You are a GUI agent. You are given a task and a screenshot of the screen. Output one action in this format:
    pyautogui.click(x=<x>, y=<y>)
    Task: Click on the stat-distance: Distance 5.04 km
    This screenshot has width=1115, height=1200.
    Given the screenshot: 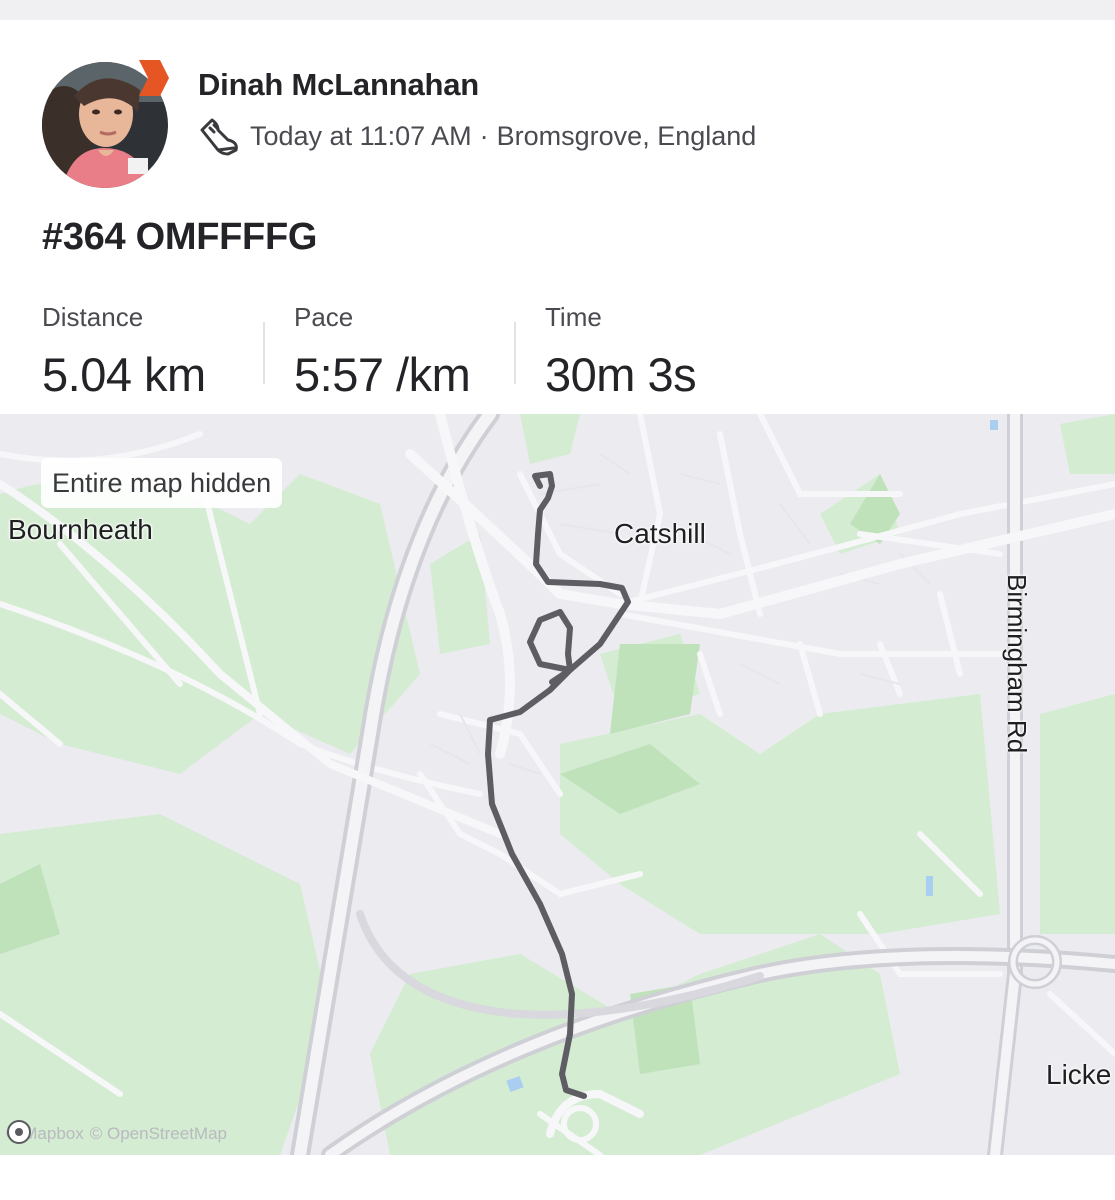 What is the action you would take?
    pyautogui.click(x=152, y=352)
    